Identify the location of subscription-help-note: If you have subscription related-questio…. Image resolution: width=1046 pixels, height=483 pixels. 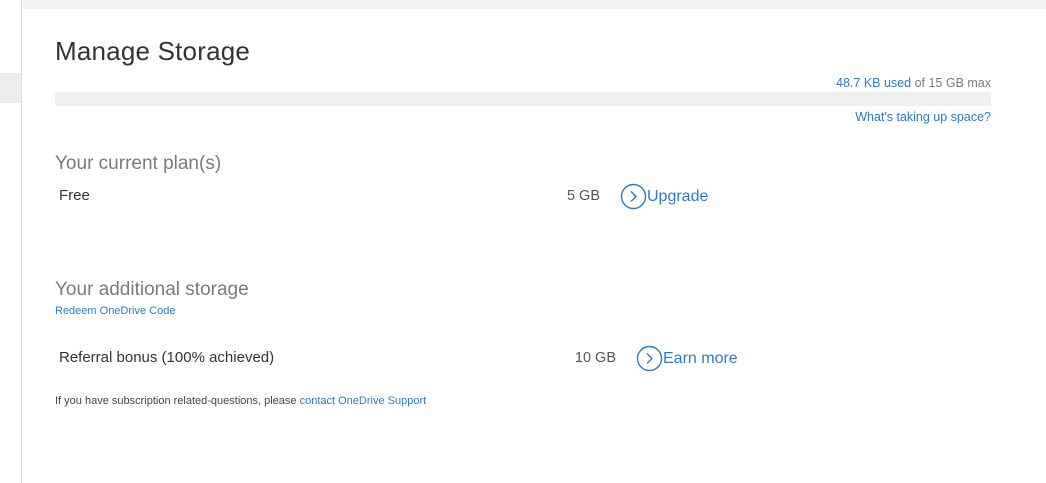
(240, 401).